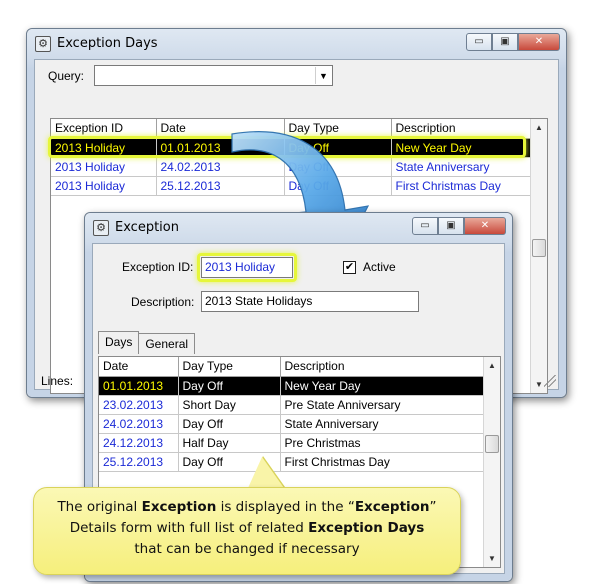  I want to click on cell-date: 23.02.2013, so click(139, 405).